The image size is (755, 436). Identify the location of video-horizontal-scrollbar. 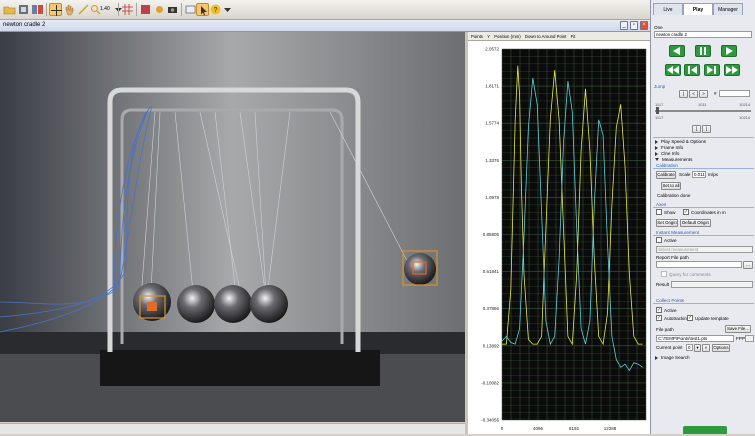
(232, 428).